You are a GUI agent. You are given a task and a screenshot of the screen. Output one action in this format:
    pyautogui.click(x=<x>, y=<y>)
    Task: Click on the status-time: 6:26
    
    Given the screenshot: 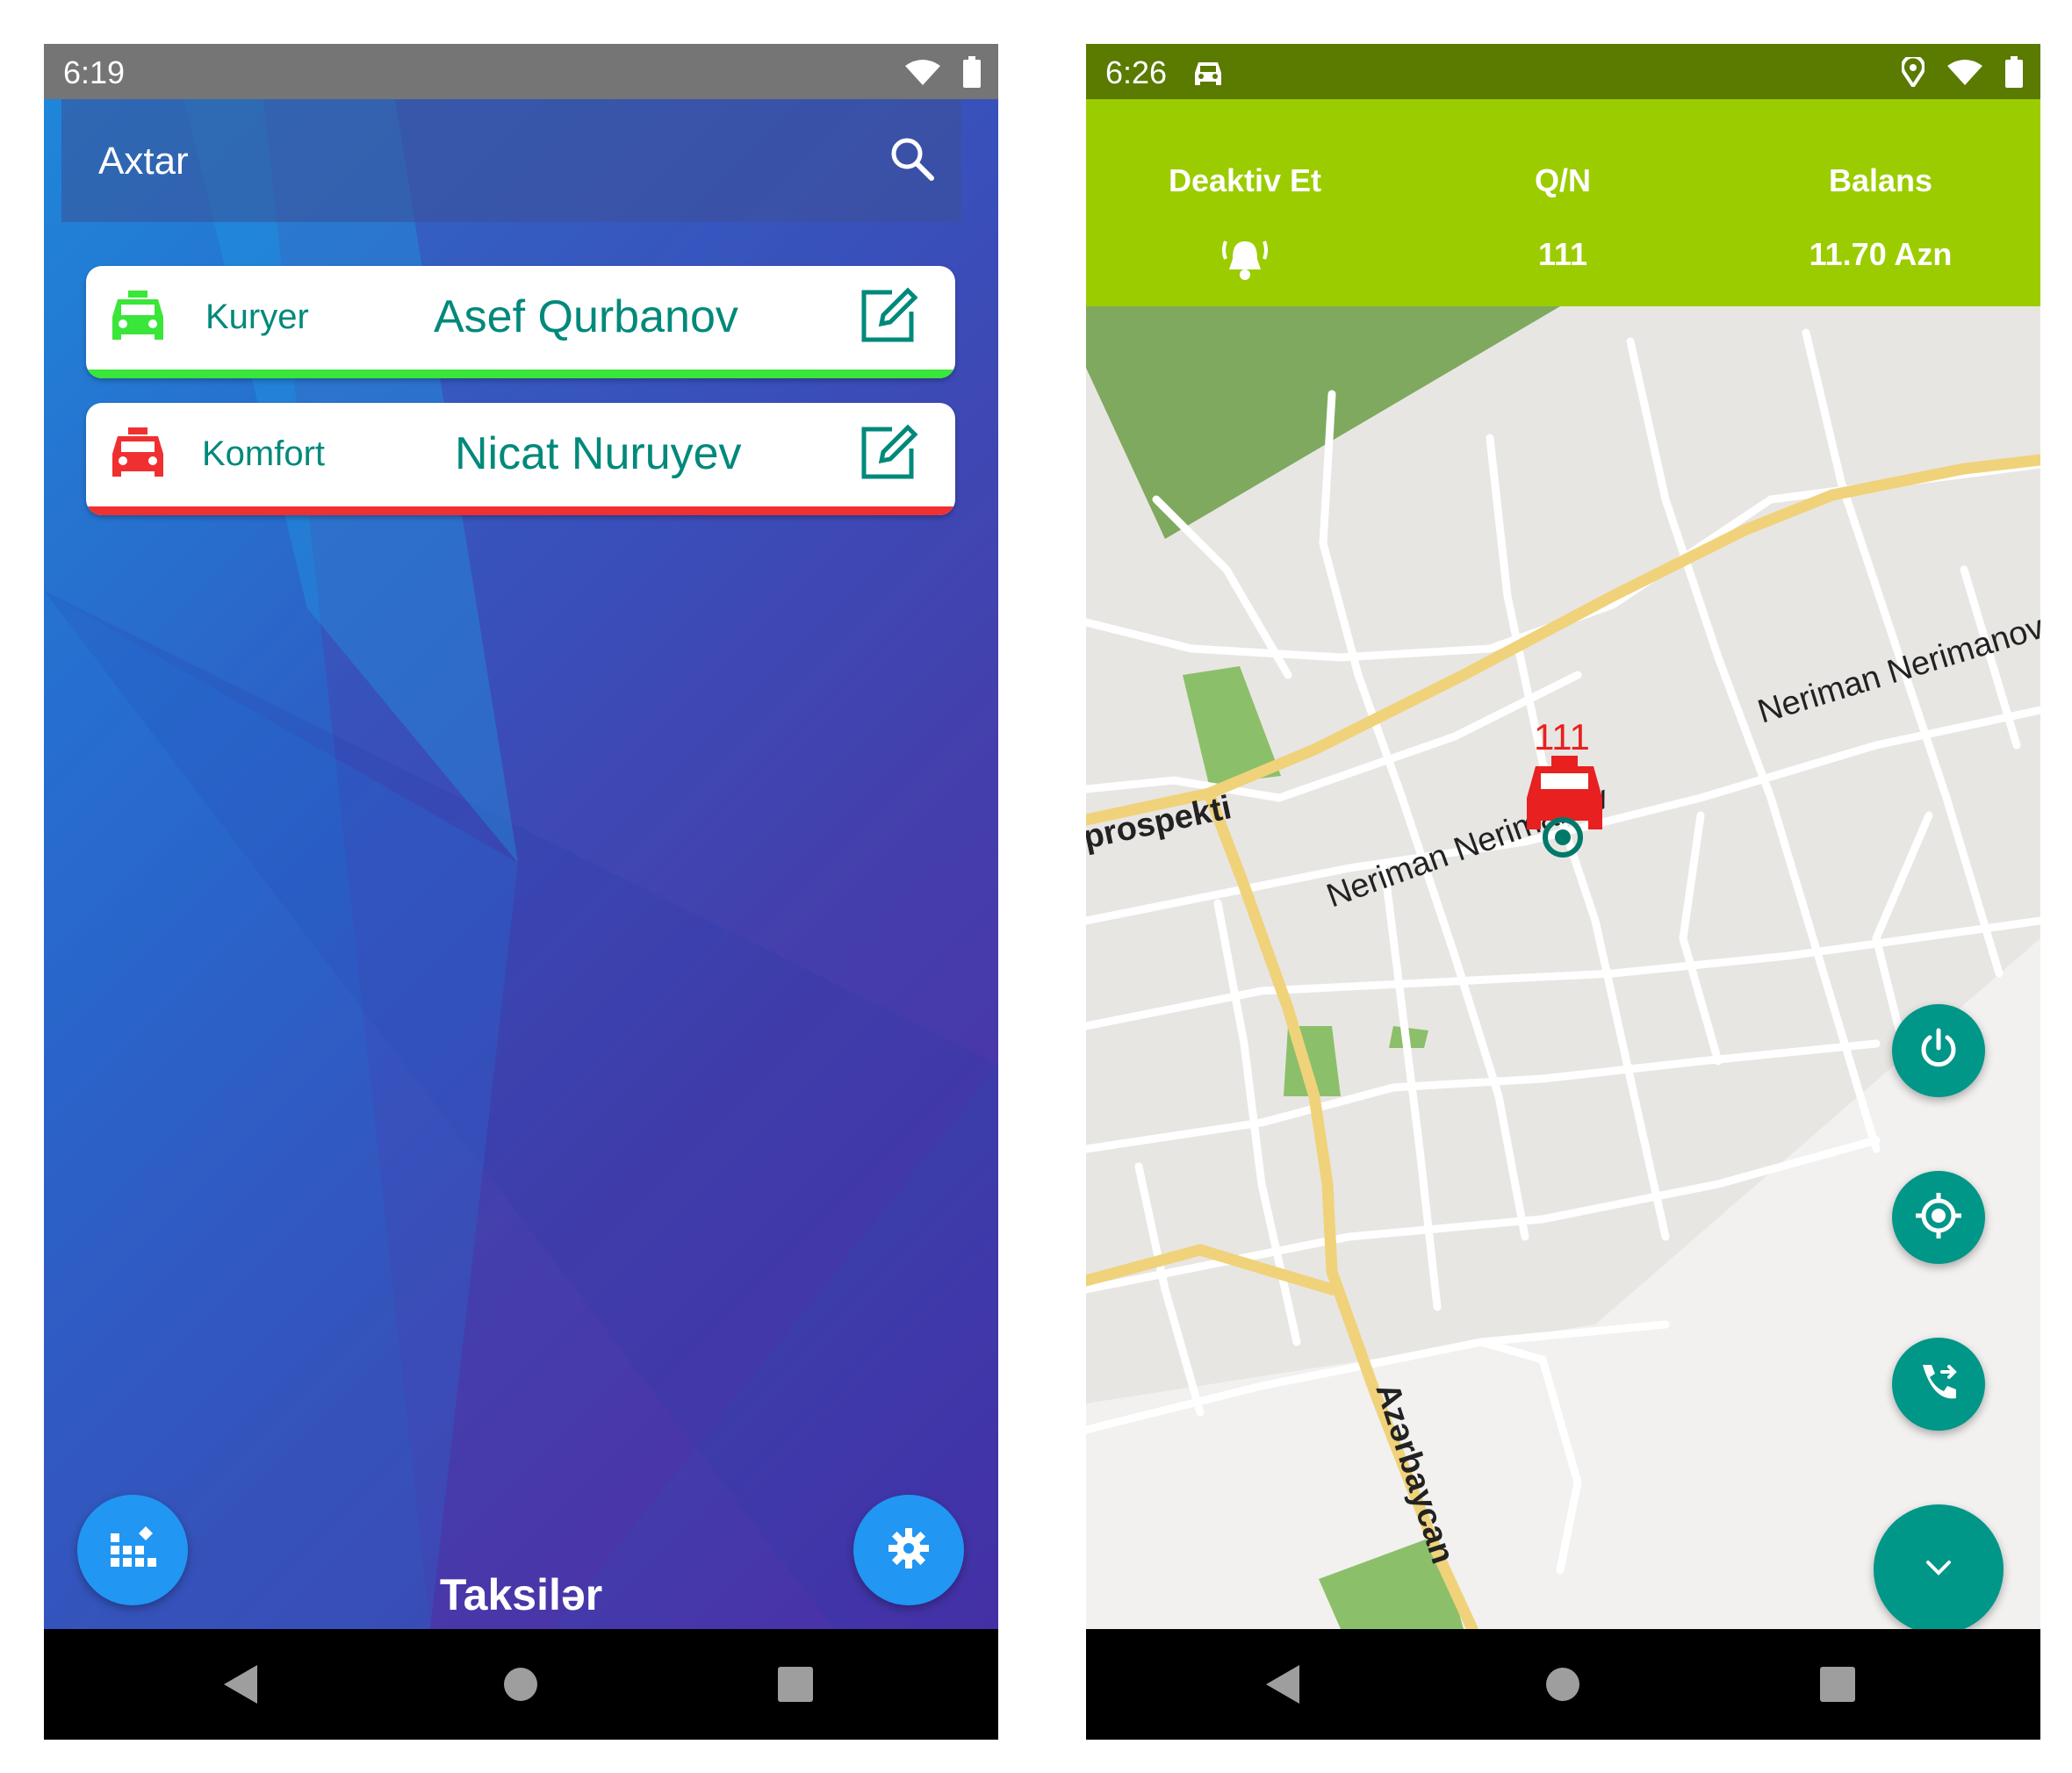 What is the action you would take?
    pyautogui.click(x=1136, y=72)
    